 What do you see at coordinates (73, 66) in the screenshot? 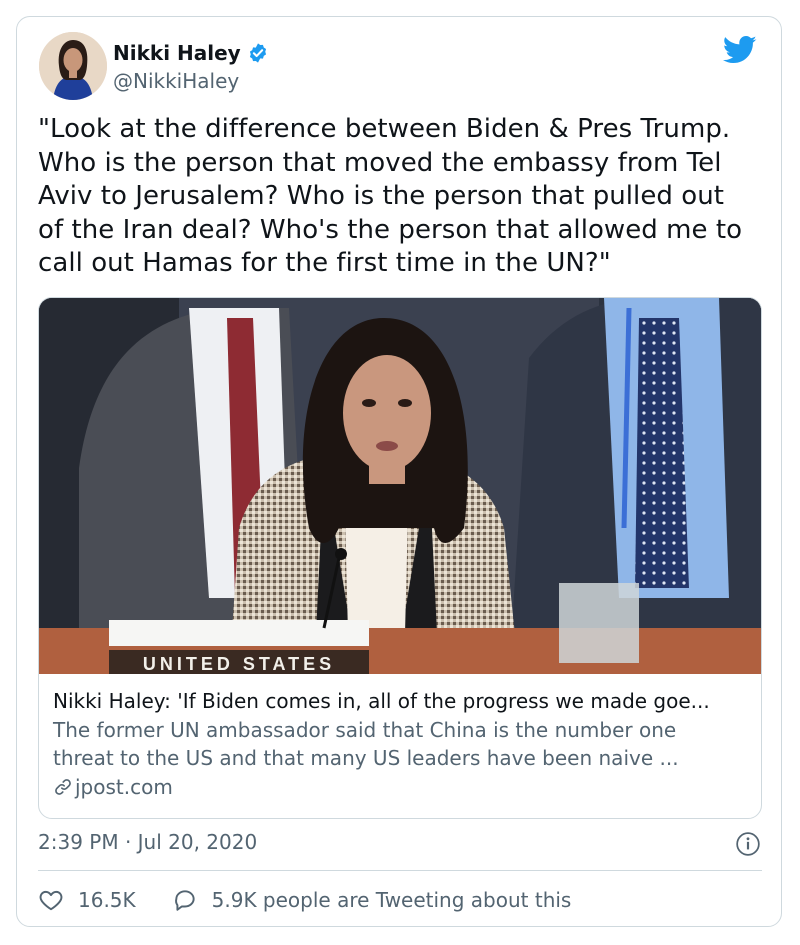
I see `avatar` at bounding box center [73, 66].